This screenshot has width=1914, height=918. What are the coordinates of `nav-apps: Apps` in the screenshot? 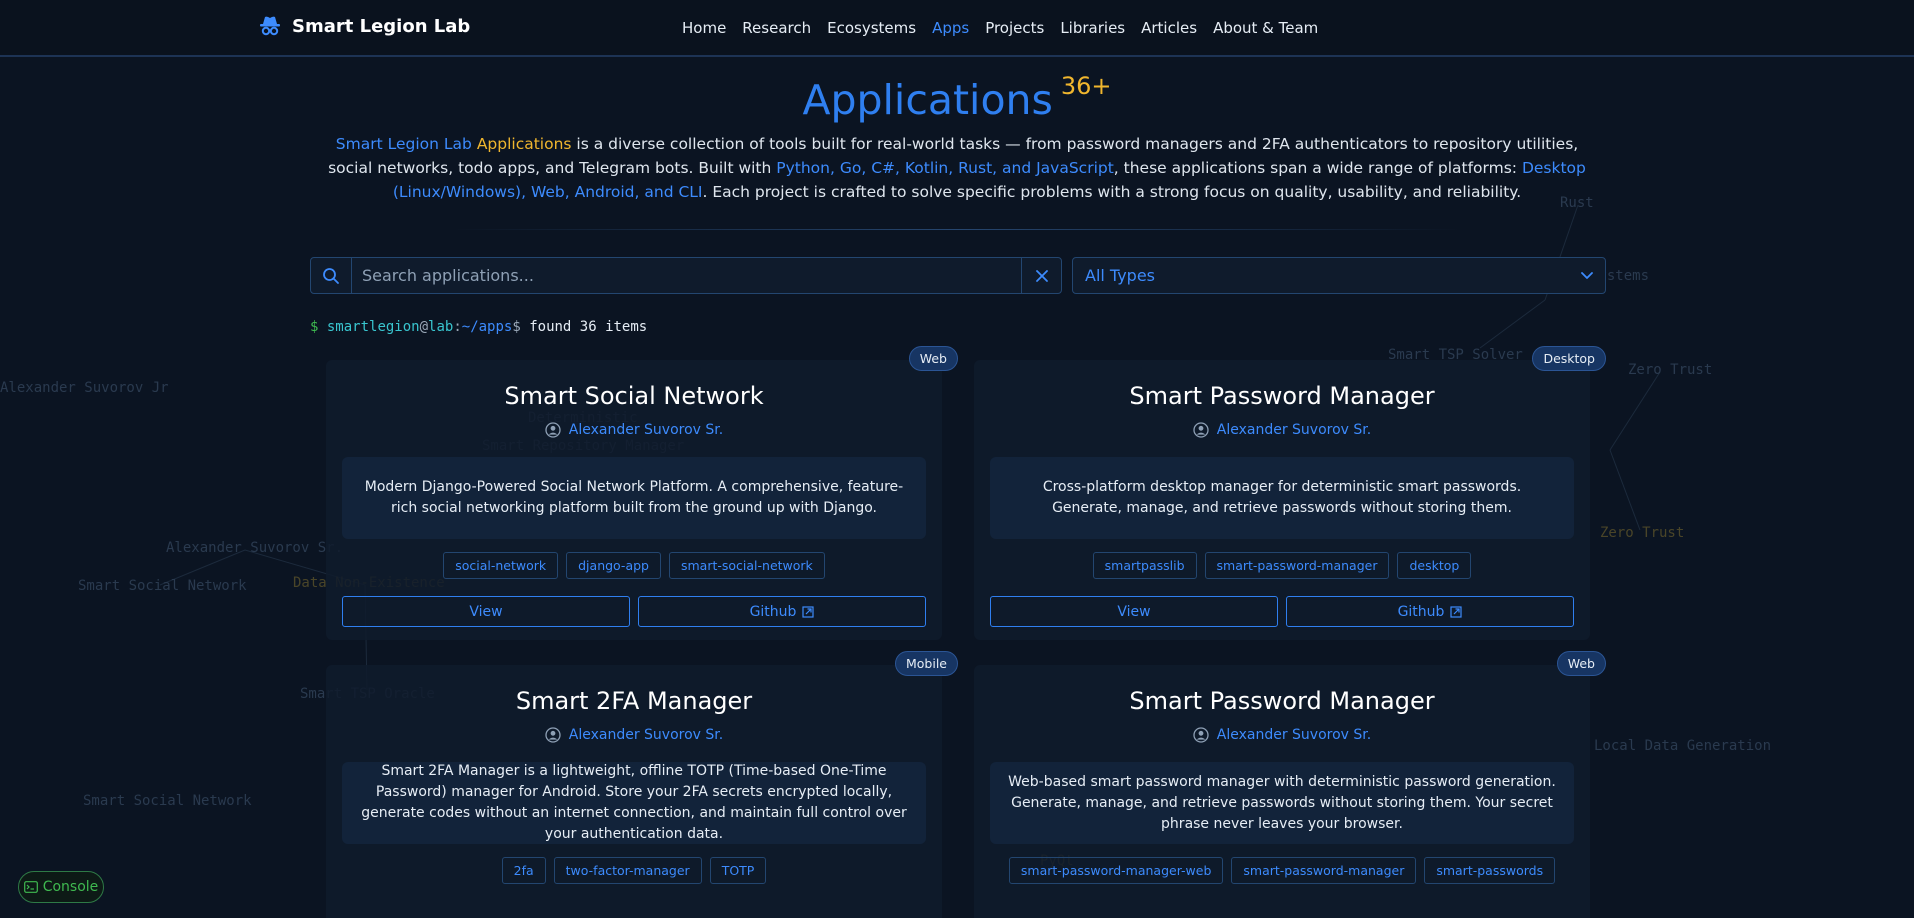 It's located at (950, 28).